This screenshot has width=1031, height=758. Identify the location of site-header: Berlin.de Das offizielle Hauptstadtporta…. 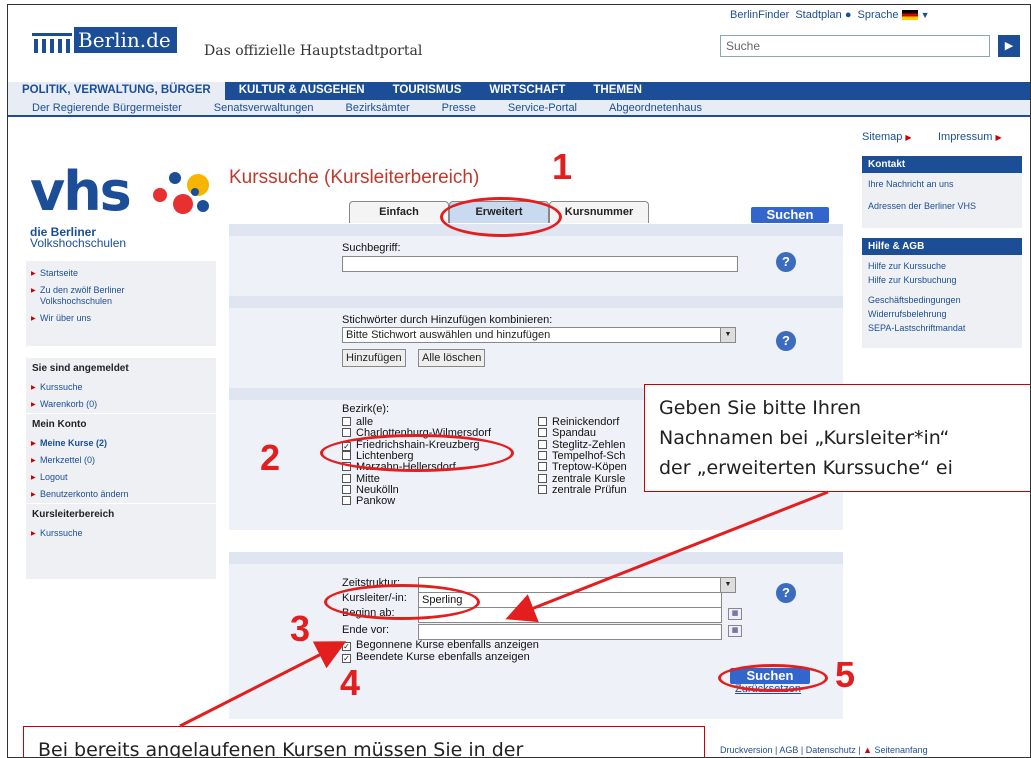
(519, 43).